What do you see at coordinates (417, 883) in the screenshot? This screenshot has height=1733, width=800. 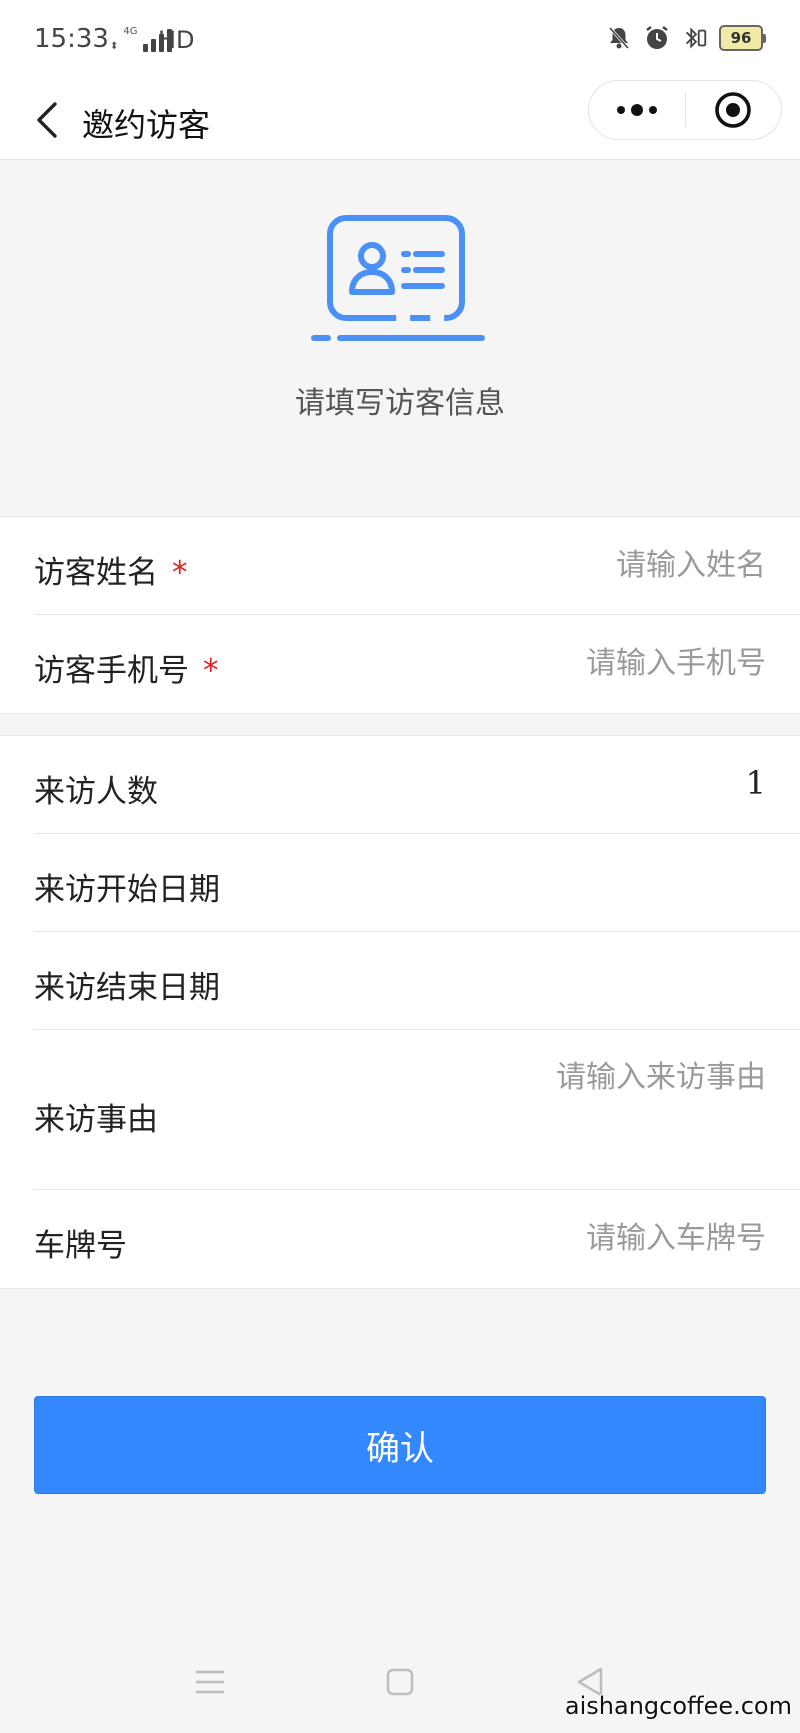 I see `visit-start-date-row: 来访开始日期` at bounding box center [417, 883].